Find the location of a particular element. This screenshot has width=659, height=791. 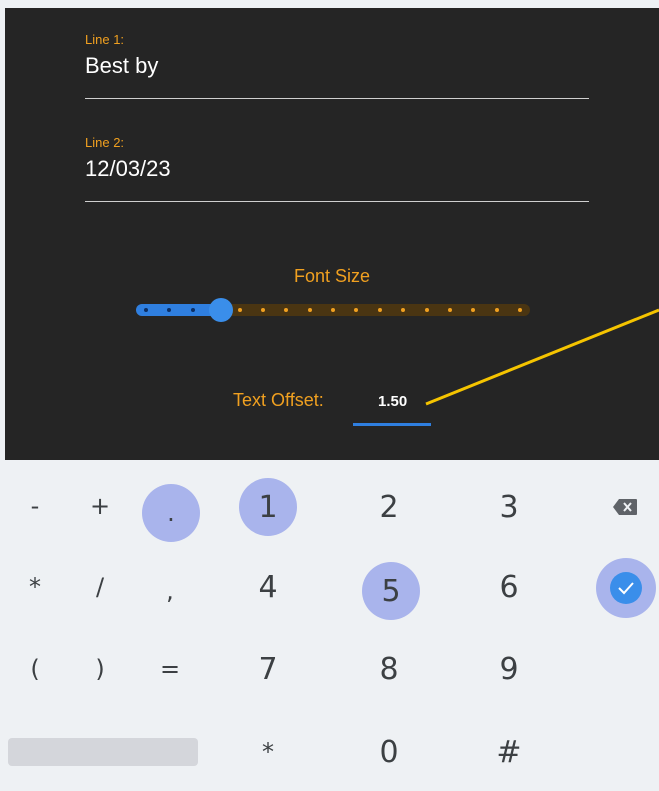

enter-key is located at coordinates (626, 588).